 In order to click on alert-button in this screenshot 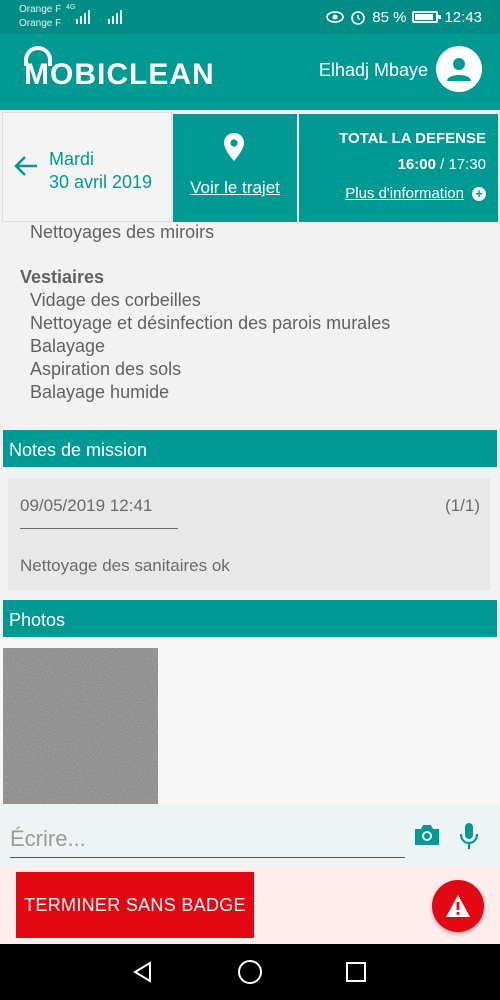, I will do `click(458, 906)`.